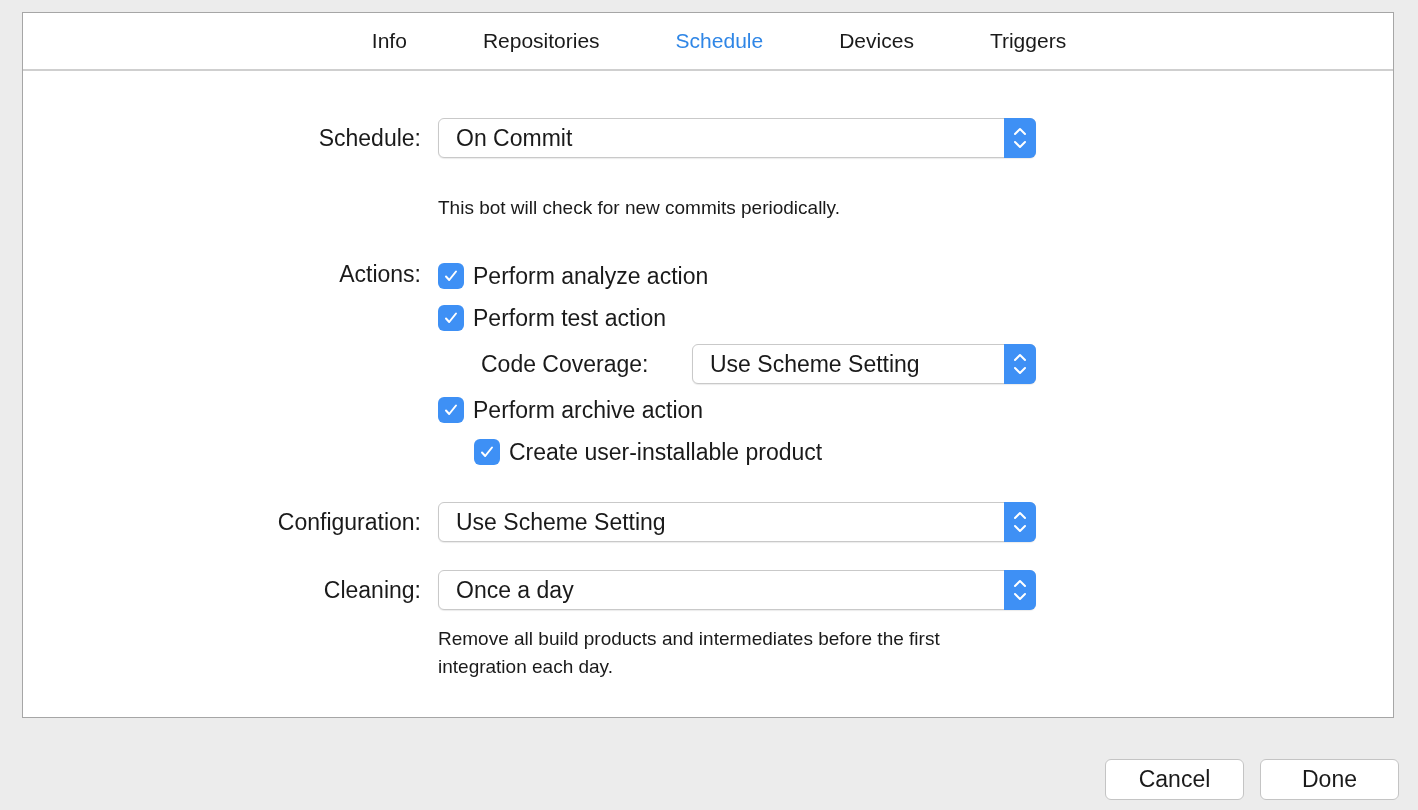  I want to click on tab: Devices, so click(876, 41).